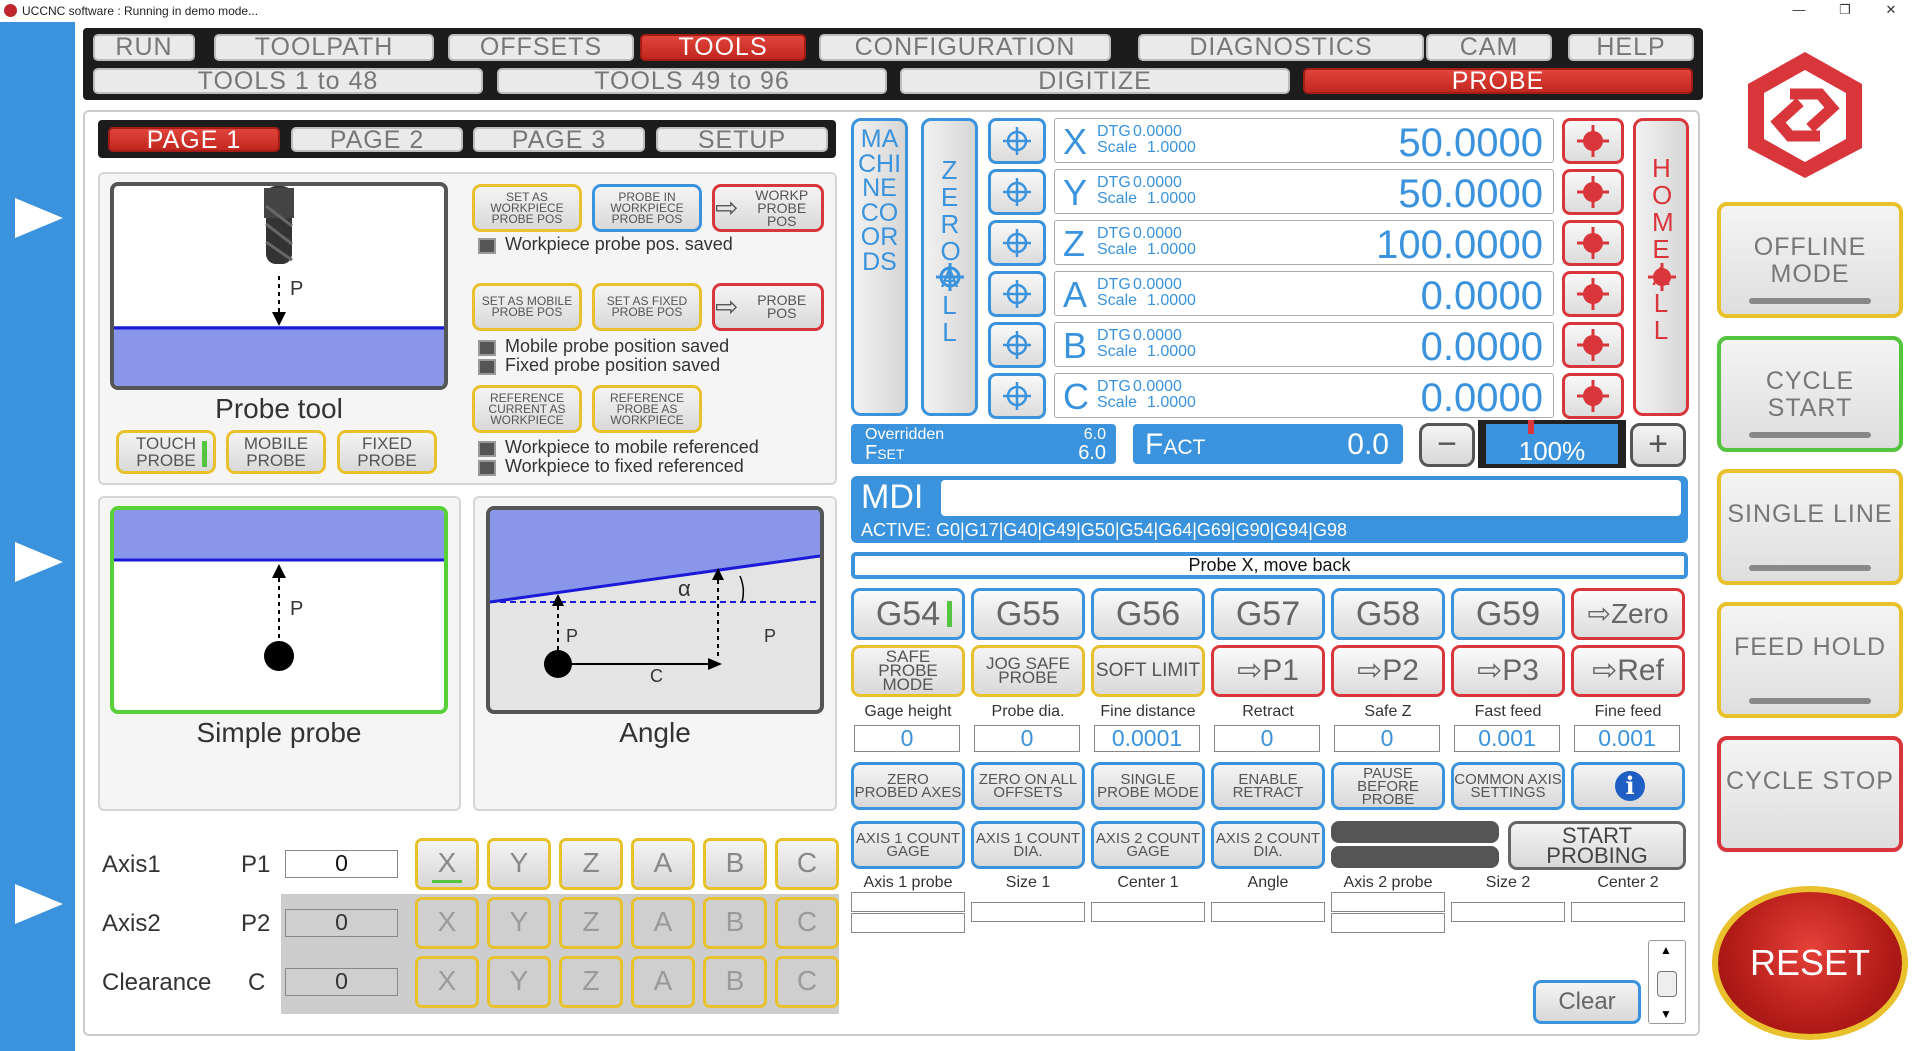 The width and height of the screenshot is (1920, 1051). I want to click on probe-pos-button: ⇨ PROBE POS, so click(768, 307).